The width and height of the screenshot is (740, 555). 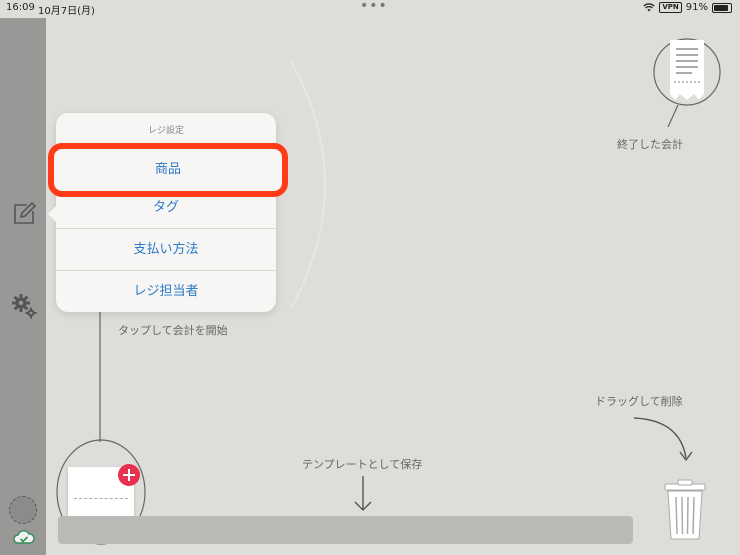 I want to click on template-bar, so click(x=345, y=530).